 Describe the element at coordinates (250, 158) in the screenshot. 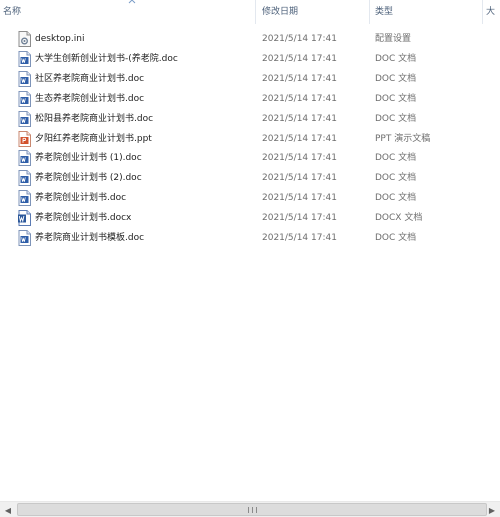

I see `file-row: 养老院创业计划书 (1).doc 2021/5/14 17:41 DOC 文档` at that location.